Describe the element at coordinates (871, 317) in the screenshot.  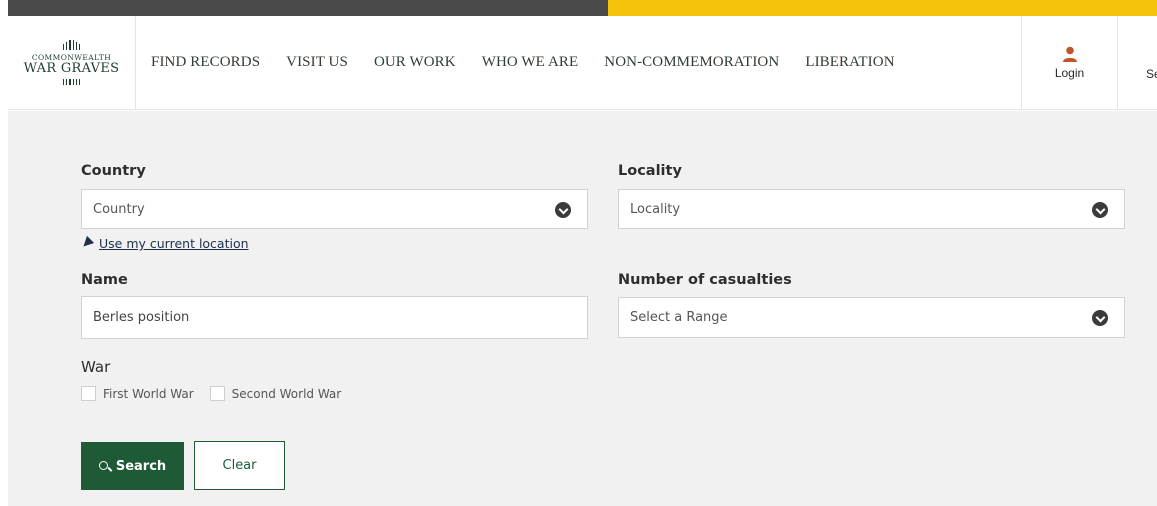
I see `casualties-select: Select a Range` at that location.